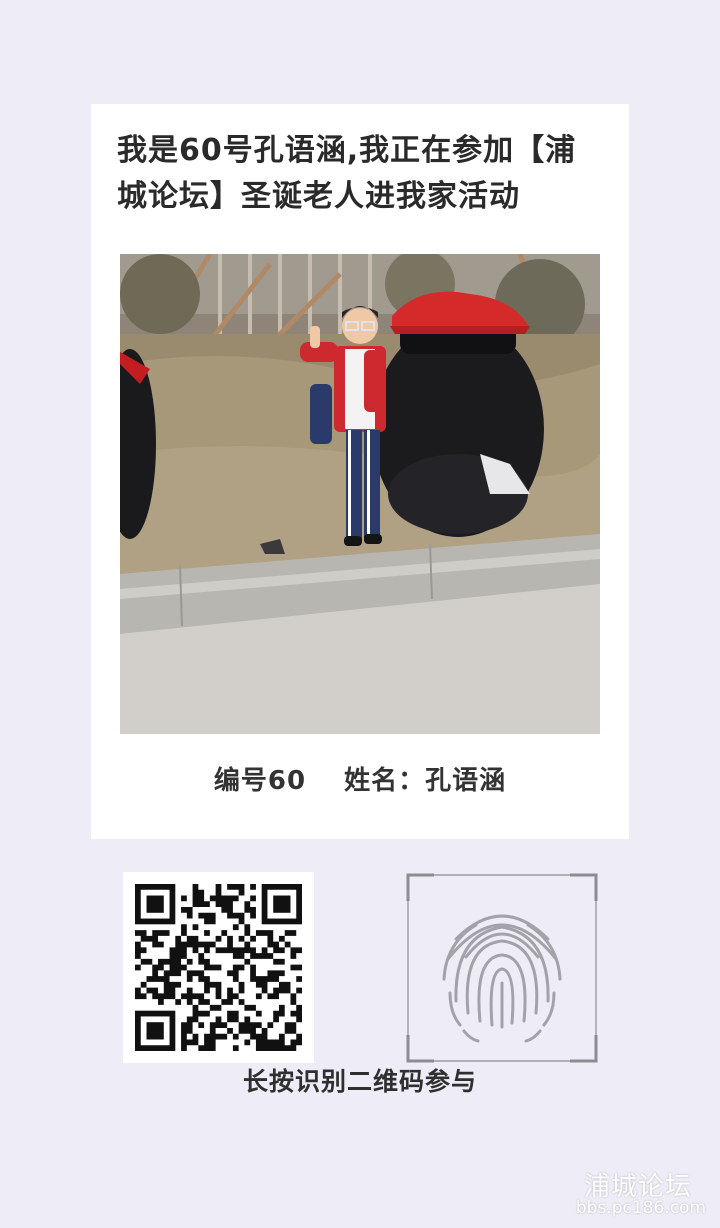  What do you see at coordinates (359, 1081) in the screenshot?
I see `scan-hint: 长按识别二维码参与` at bounding box center [359, 1081].